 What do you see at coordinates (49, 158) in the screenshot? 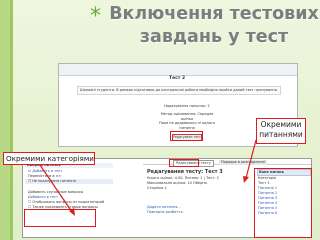
I see `label-separate-categories: Окремими категоріями` at bounding box center [49, 158].